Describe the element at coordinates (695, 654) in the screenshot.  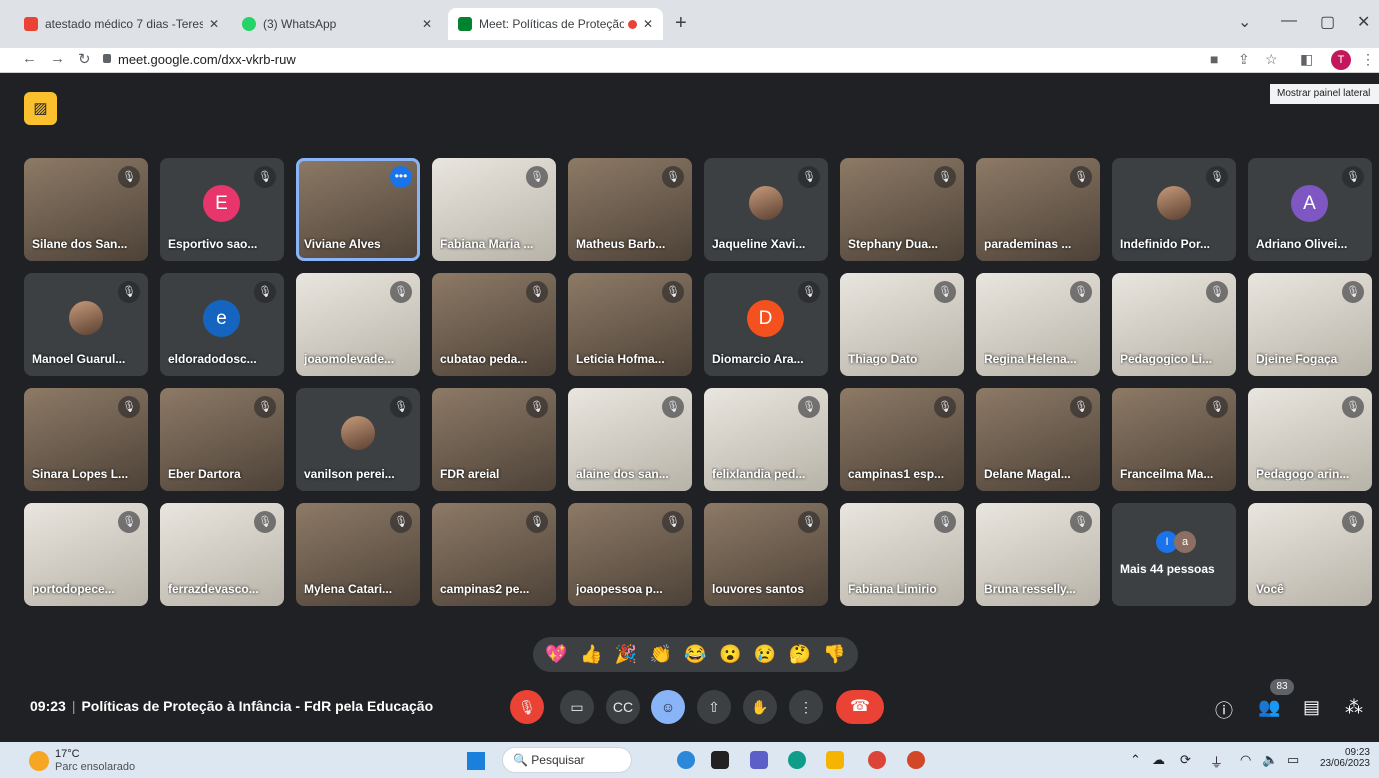
I see `reaction-emoji: 😂` at that location.